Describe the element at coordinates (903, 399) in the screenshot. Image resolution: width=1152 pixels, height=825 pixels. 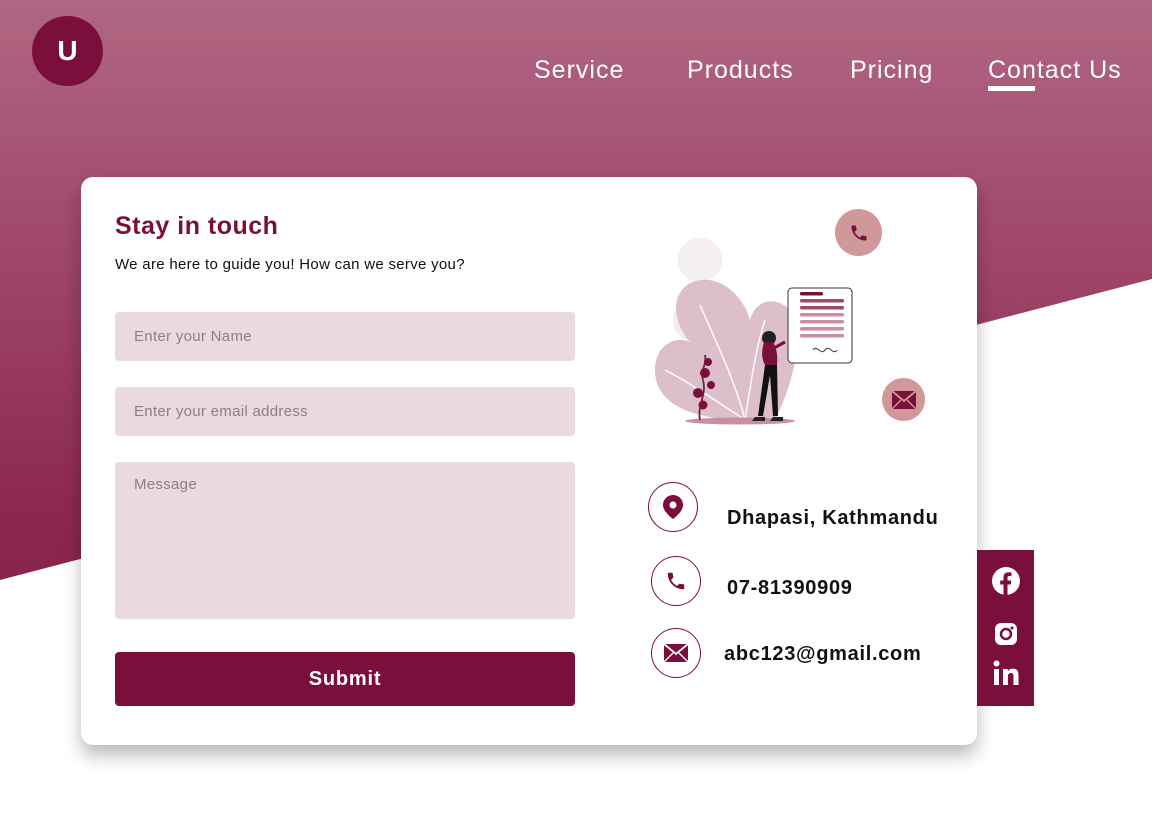
I see `floating-mail-icon` at that location.